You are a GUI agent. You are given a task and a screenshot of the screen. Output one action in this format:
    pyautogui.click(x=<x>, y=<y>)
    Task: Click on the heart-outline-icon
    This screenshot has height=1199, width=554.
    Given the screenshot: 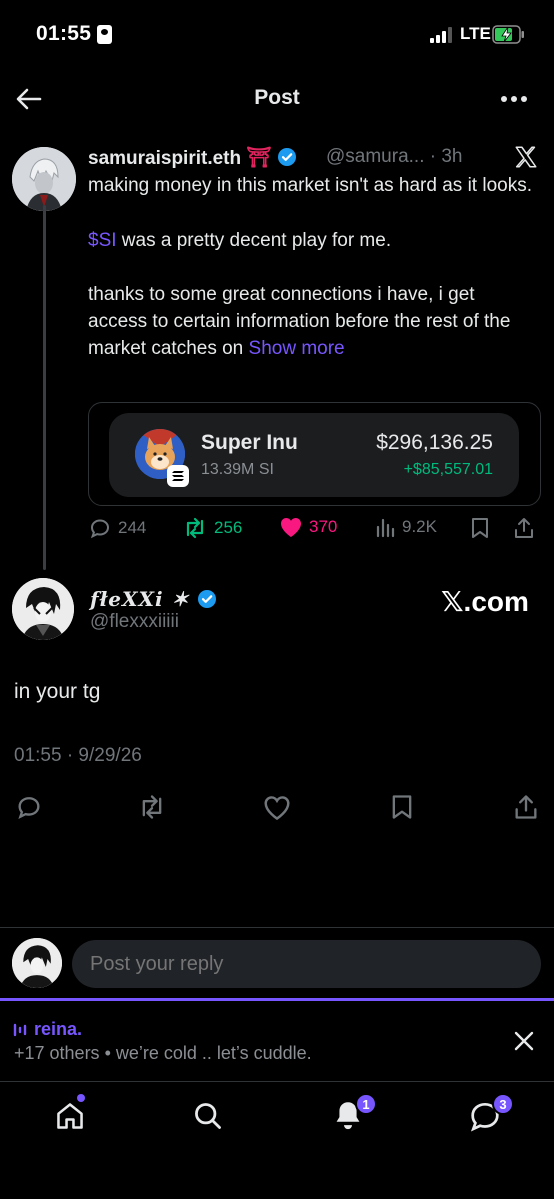 What is the action you would take?
    pyautogui.click(x=277, y=807)
    